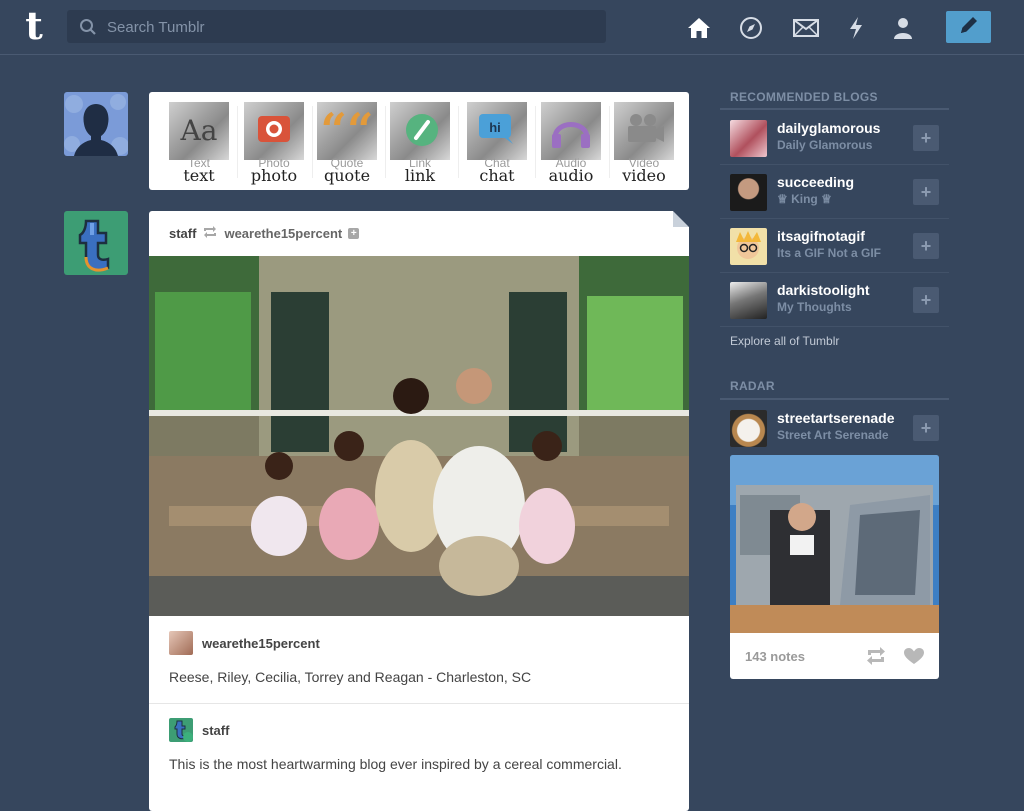  I want to click on post-type-caption: photo, so click(274, 175).